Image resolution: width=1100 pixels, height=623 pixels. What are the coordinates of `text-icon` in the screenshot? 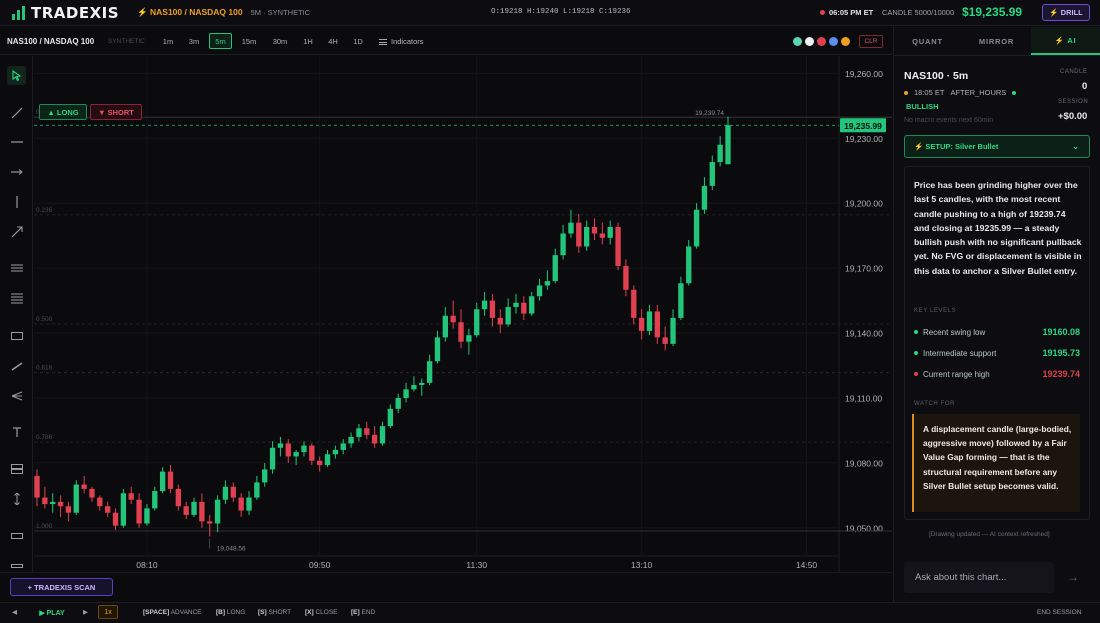 It's located at (16, 431).